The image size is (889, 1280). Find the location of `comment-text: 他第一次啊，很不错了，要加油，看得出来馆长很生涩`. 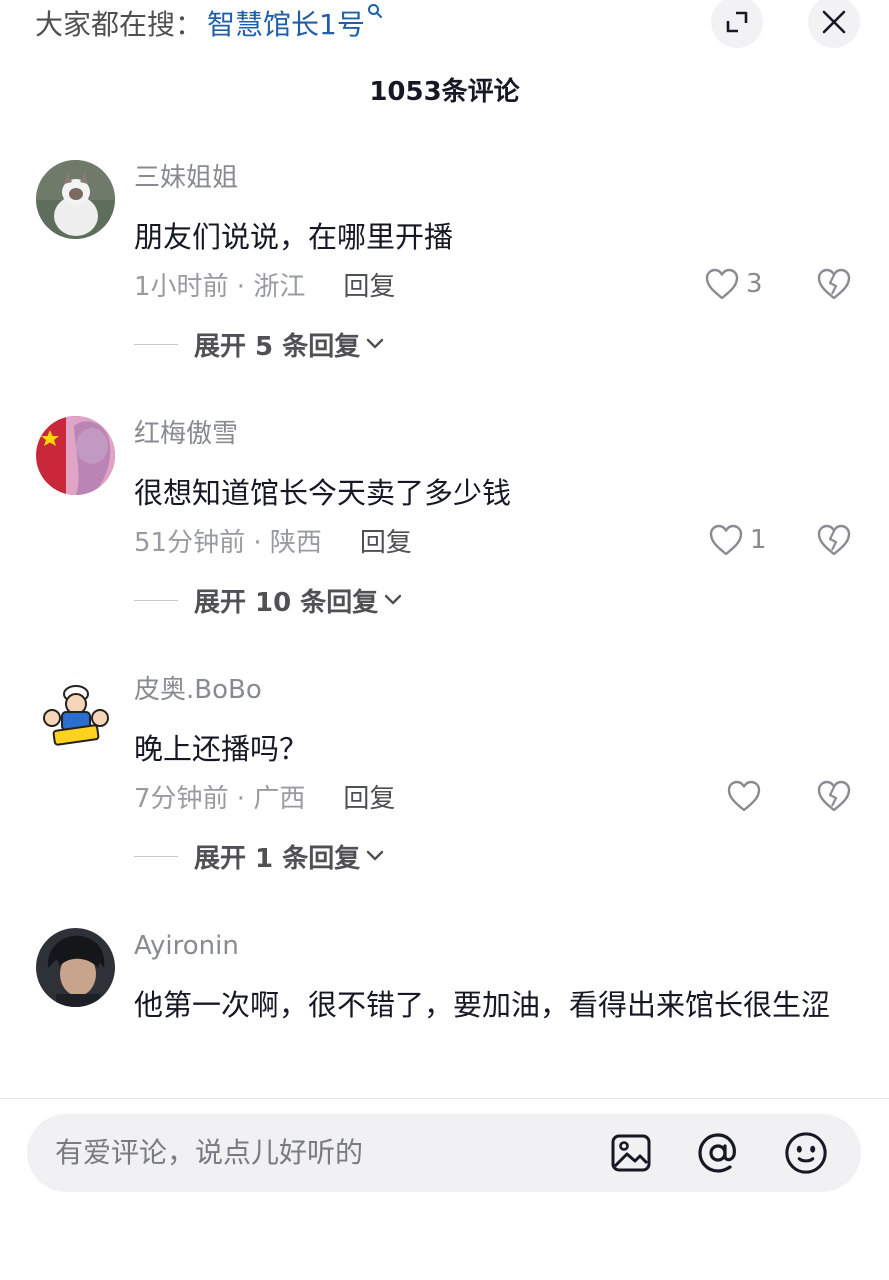

comment-text: 他第一次啊，很不错了，要加油，看得出来馆长很生涩 is located at coordinates (482, 1005).